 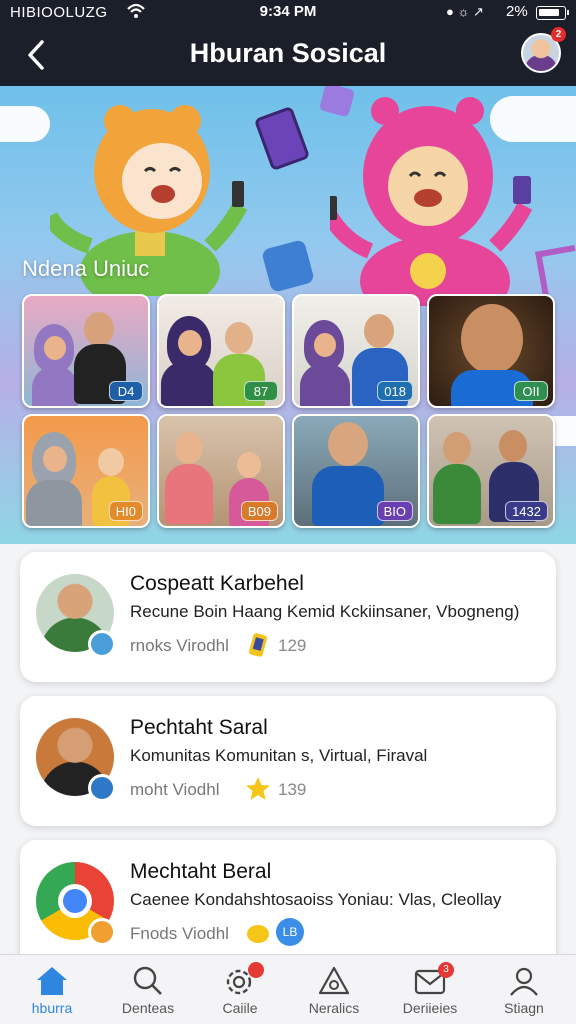 I want to click on card-title: Mechtaht Beral, so click(x=201, y=871).